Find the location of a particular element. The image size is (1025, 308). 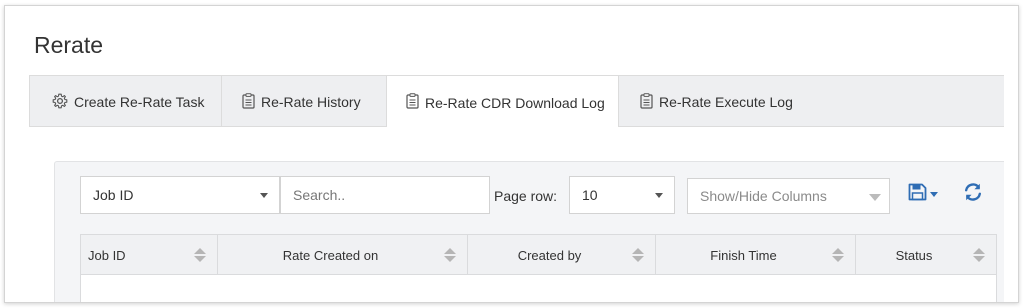

tab-rerate-cdr-download-log: Re-Rate CDR Download Log is located at coordinates (502, 102).